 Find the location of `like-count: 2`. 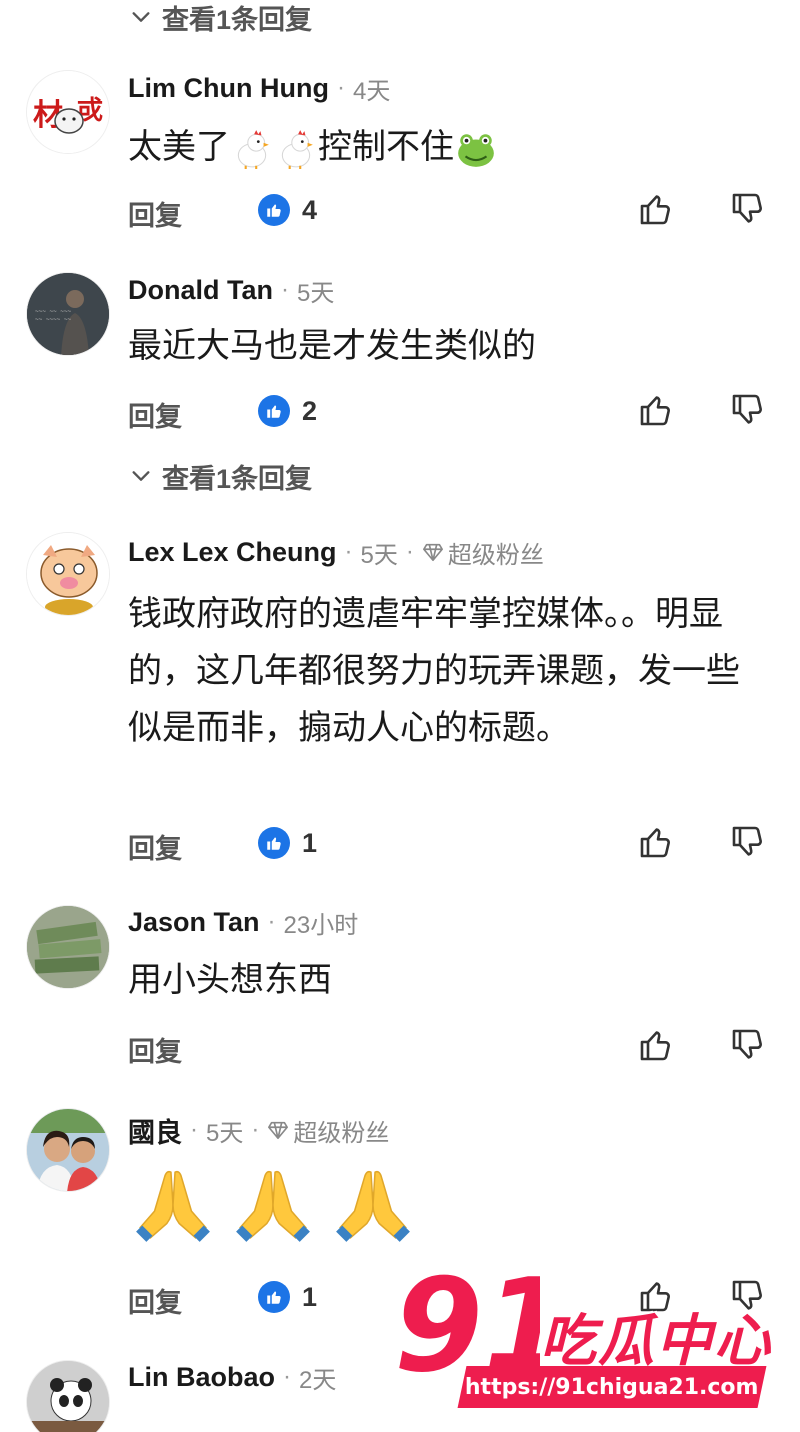

like-count: 2 is located at coordinates (310, 410).